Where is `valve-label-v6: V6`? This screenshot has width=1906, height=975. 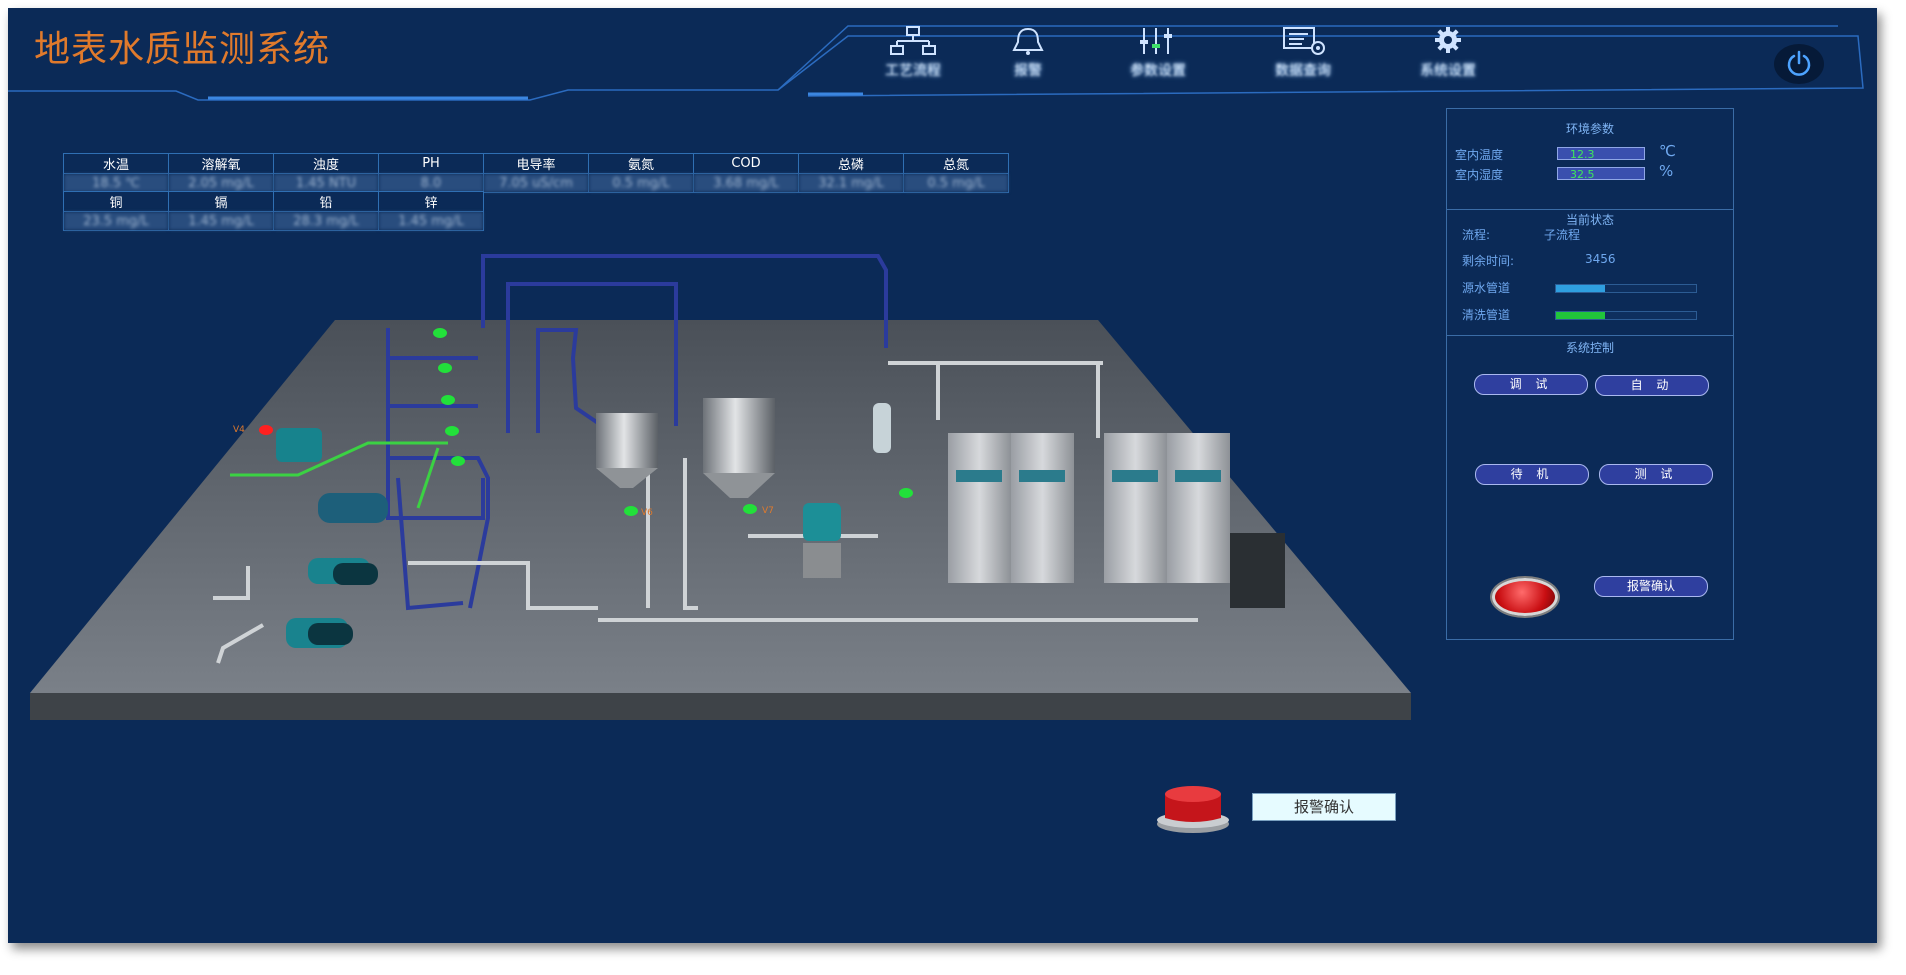
valve-label-v6: V6 is located at coordinates (647, 513).